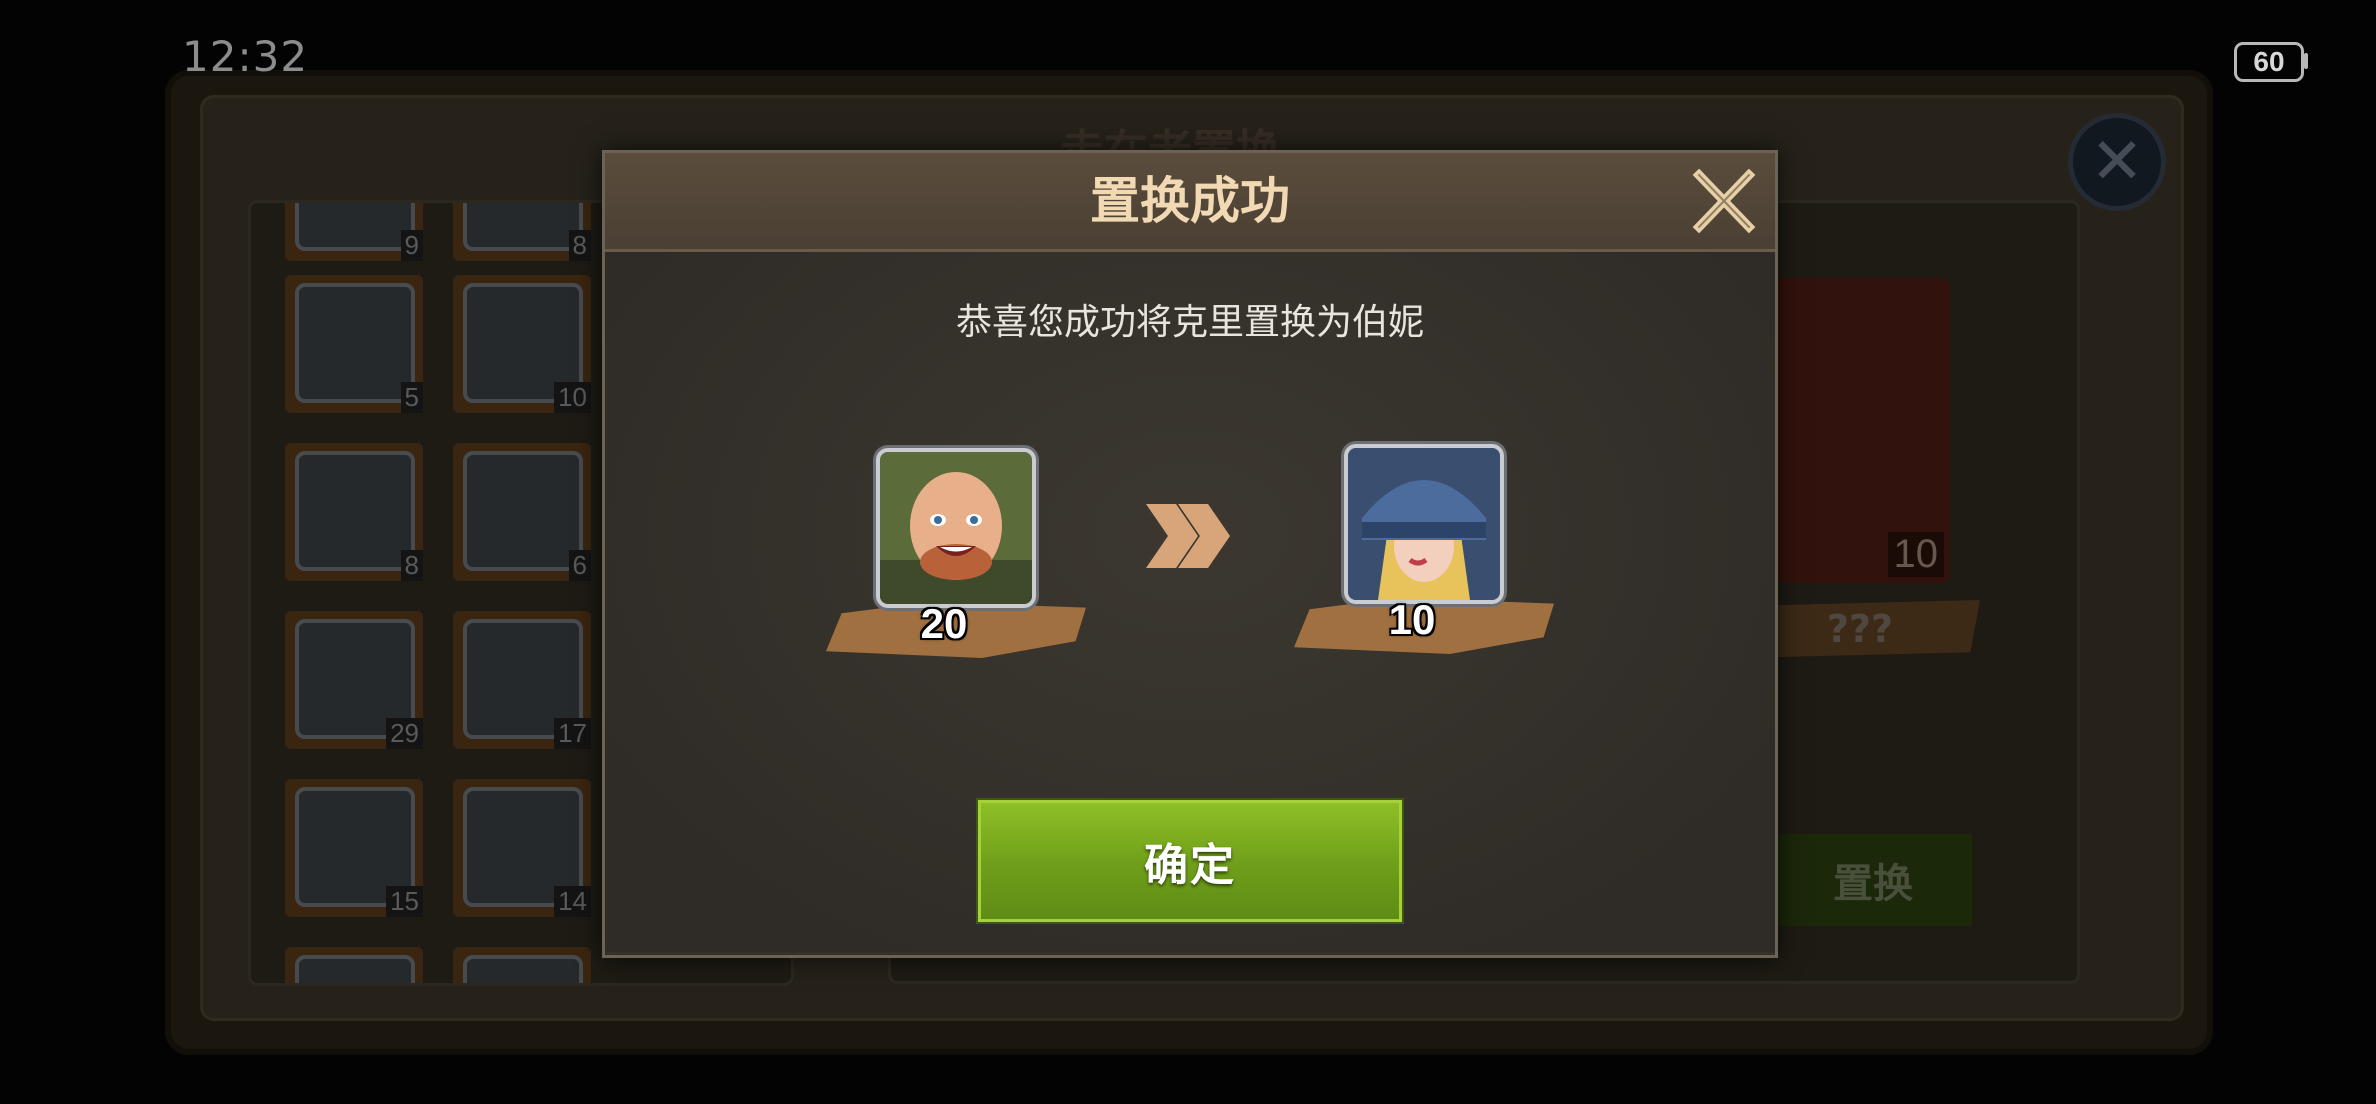 The image size is (2376, 1104). What do you see at coordinates (1412, 619) in the screenshot?
I see `to-hero-count: 10` at bounding box center [1412, 619].